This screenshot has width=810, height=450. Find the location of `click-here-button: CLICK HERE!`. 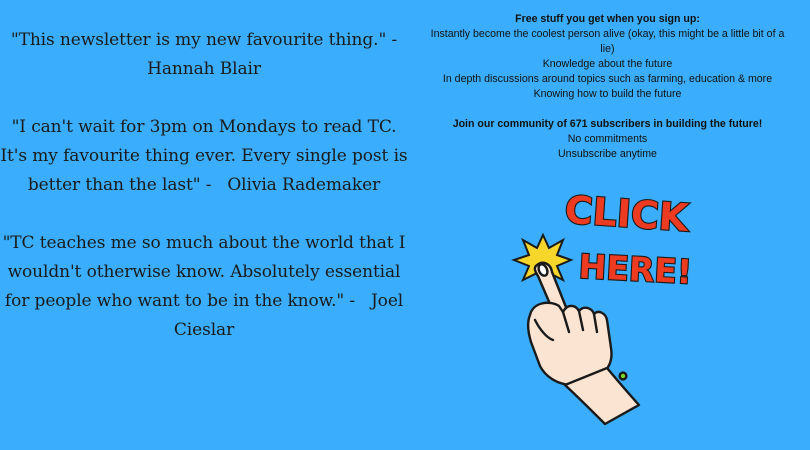

click-here-button: CLICK HERE! is located at coordinates (607, 305).